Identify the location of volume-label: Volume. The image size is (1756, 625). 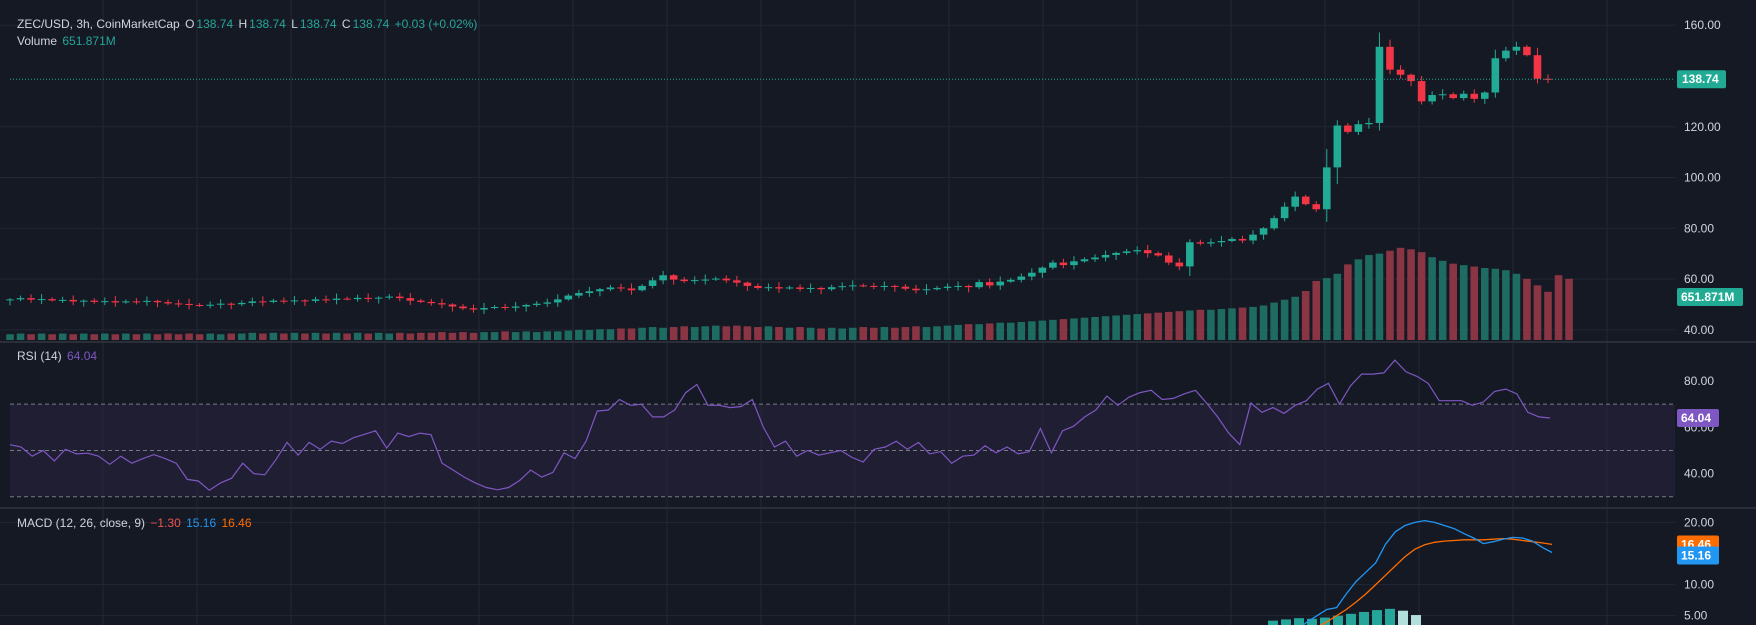
(37, 41).